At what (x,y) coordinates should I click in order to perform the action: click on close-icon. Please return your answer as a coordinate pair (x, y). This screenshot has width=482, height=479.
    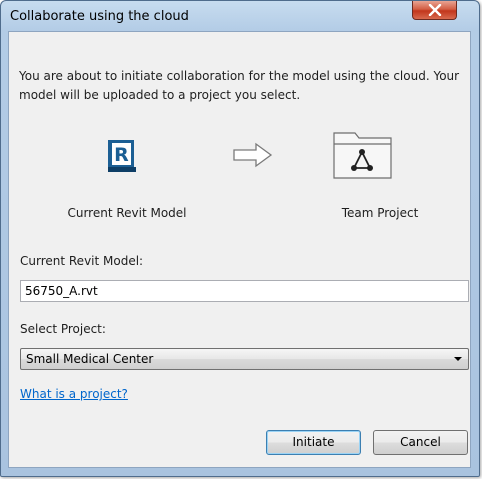
    Looking at the image, I should click on (435, 10).